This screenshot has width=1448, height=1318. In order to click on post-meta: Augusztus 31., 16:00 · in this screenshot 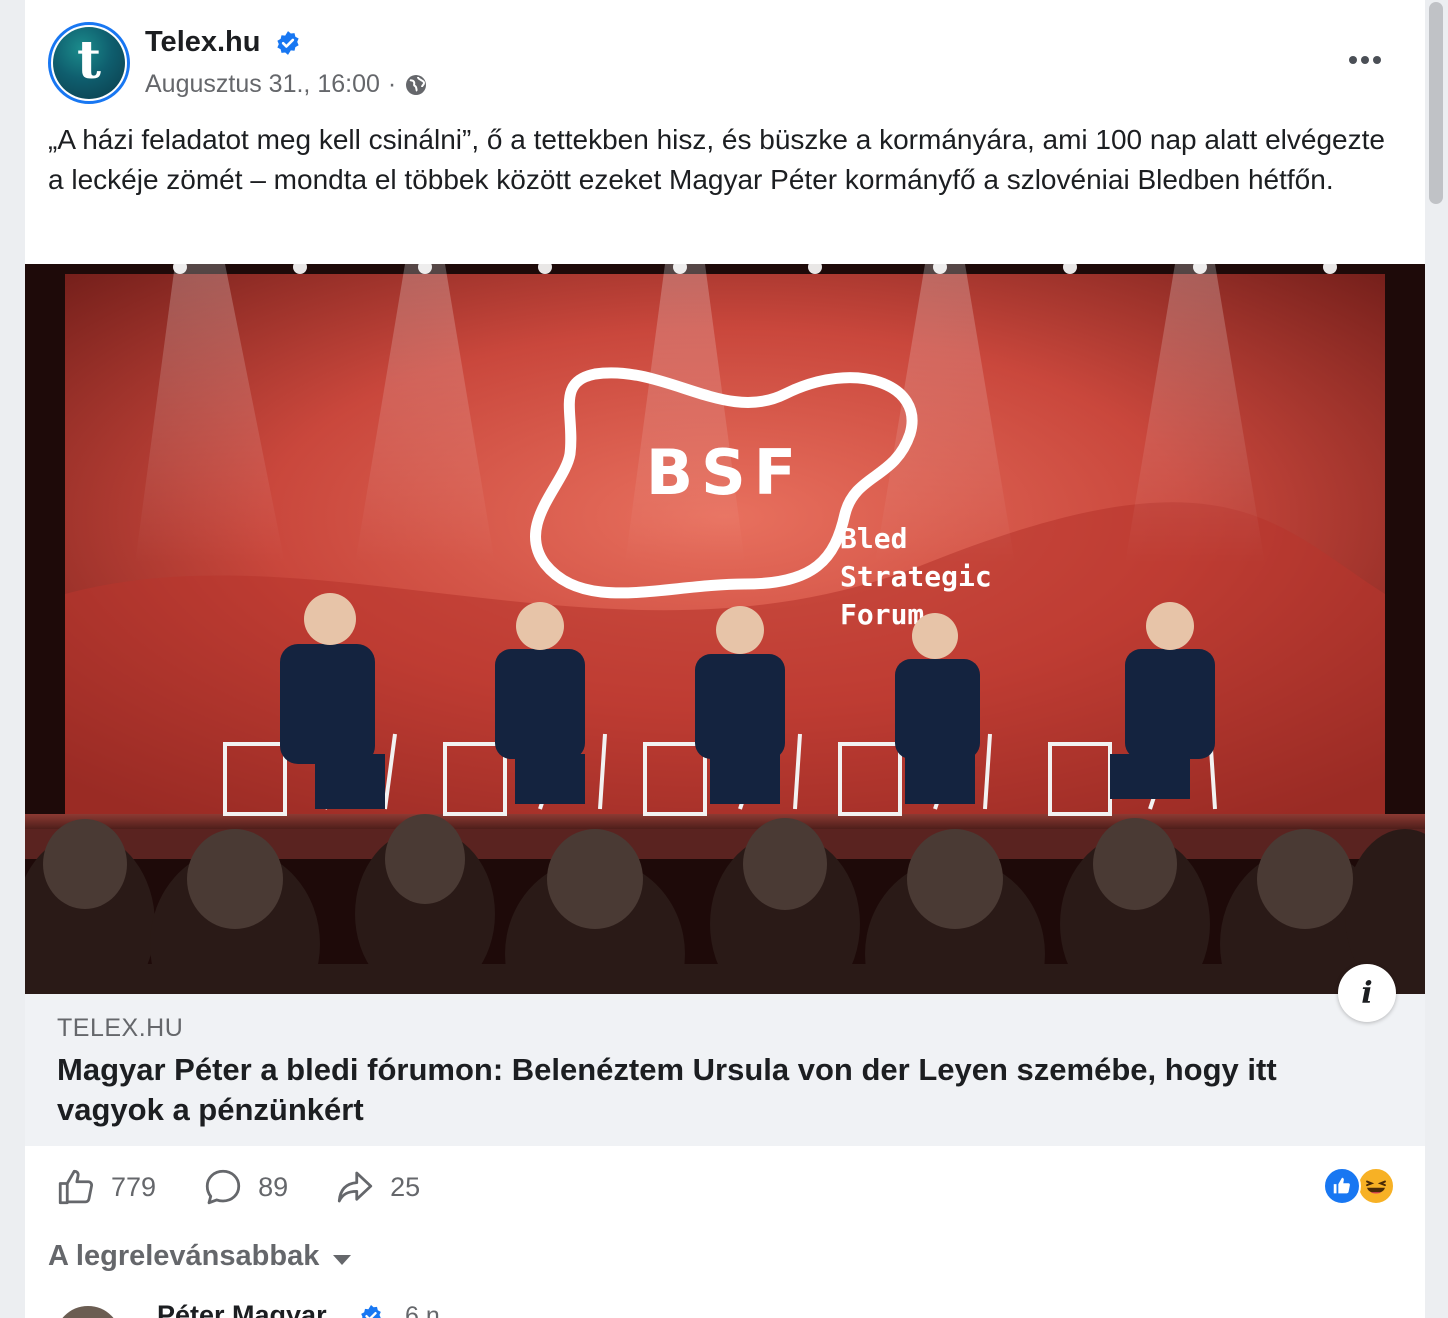, I will do `click(286, 84)`.